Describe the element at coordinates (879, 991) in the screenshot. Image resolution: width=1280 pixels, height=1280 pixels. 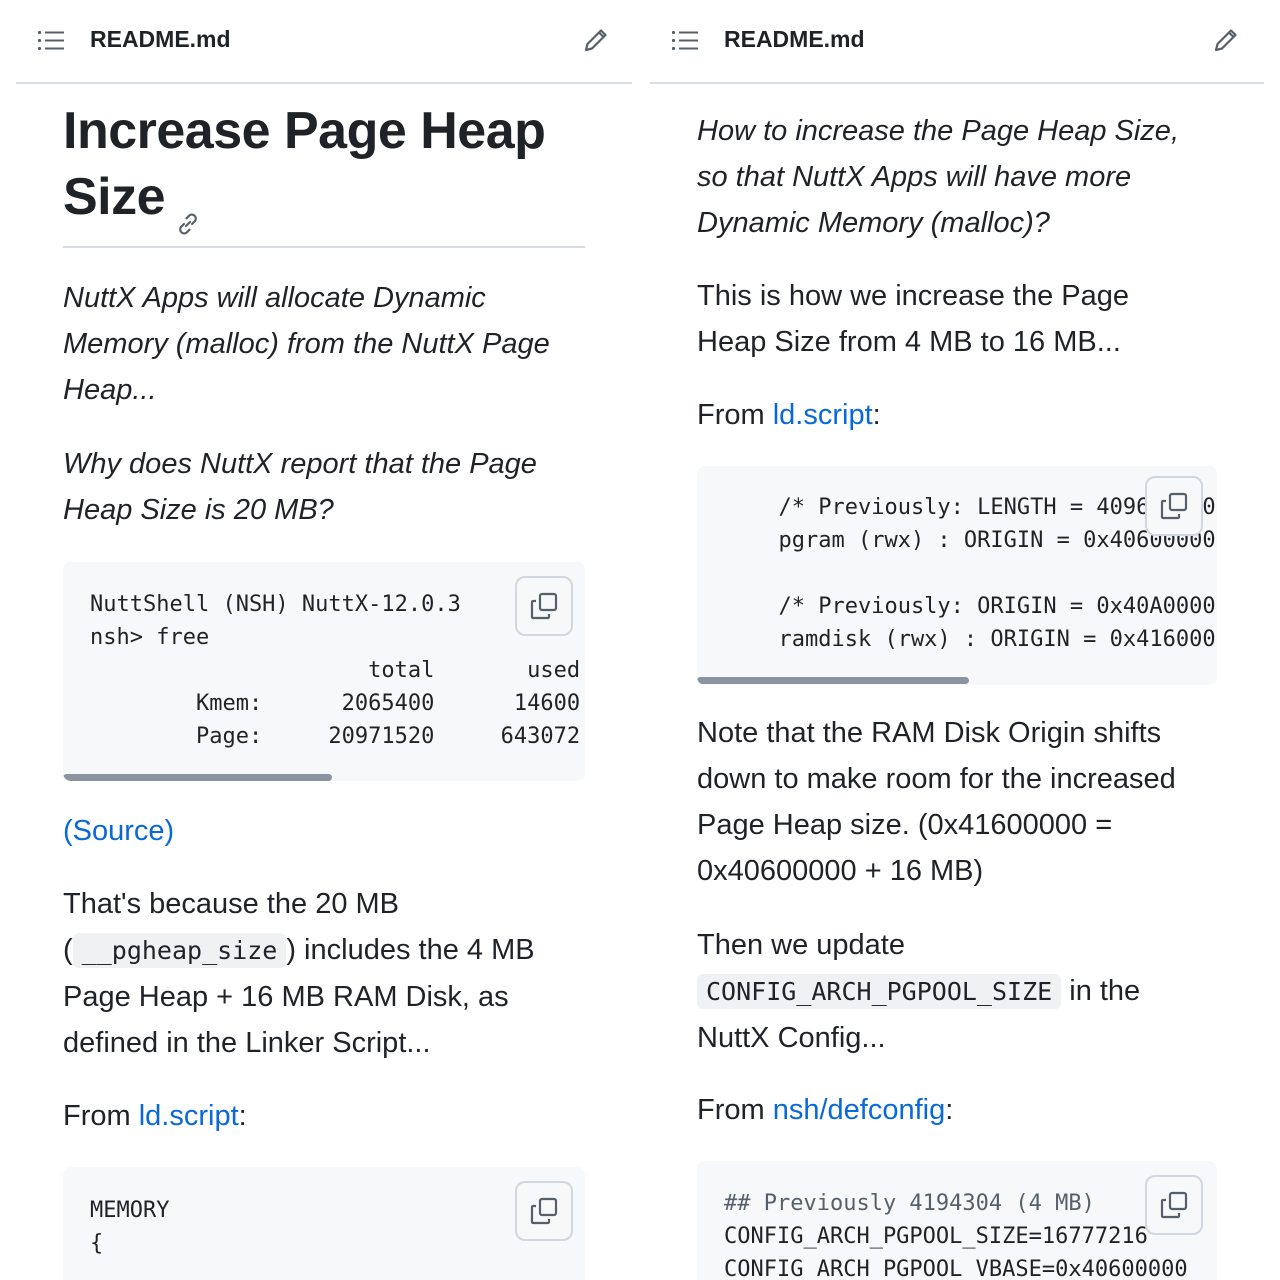
I see `inline-code-pgpool: CONFIG_ARCH_PGPOOL_SIZE` at that location.